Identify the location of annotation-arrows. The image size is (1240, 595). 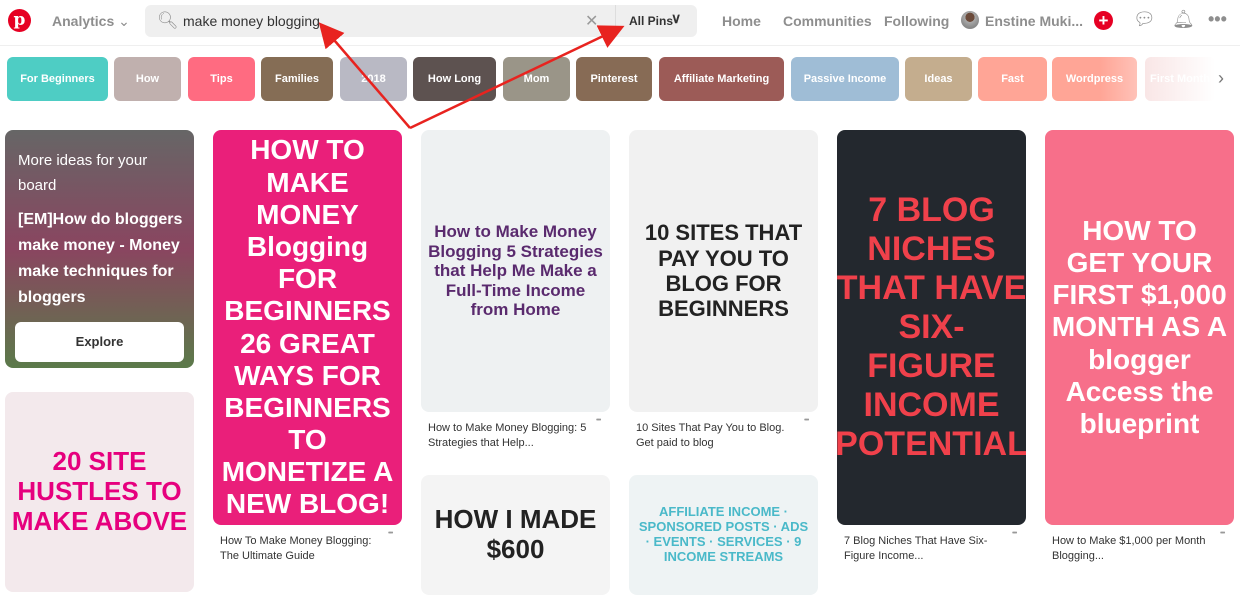
(471, 76).